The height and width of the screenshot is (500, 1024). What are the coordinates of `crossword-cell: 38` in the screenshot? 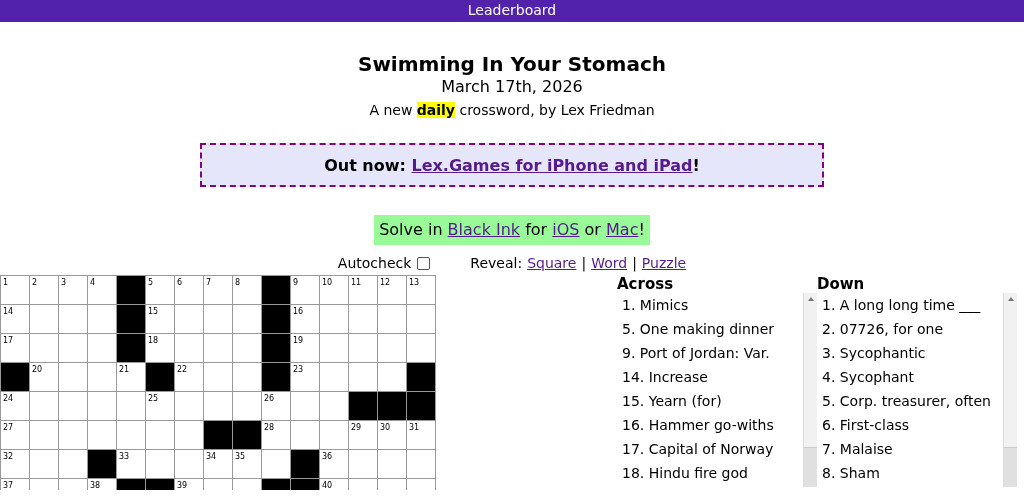 It's located at (102, 484).